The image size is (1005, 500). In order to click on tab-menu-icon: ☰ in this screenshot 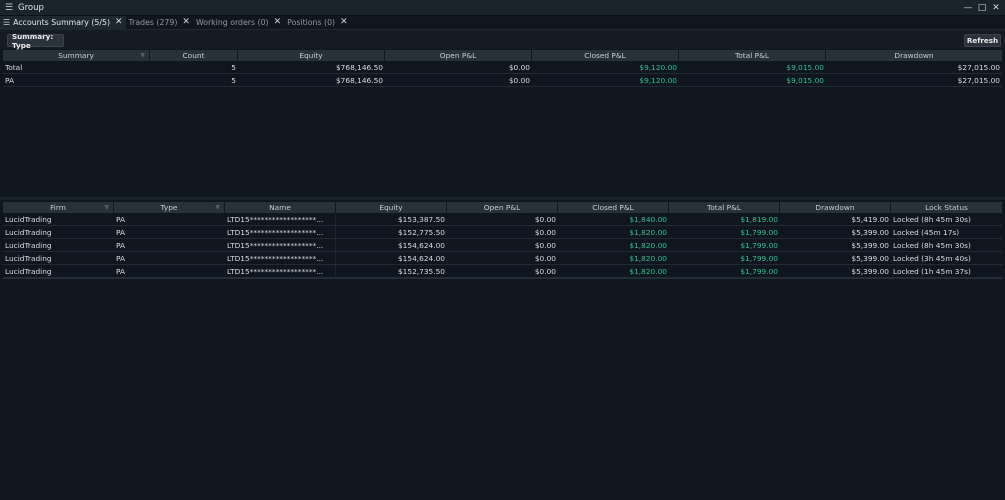, I will do `click(6, 22)`.